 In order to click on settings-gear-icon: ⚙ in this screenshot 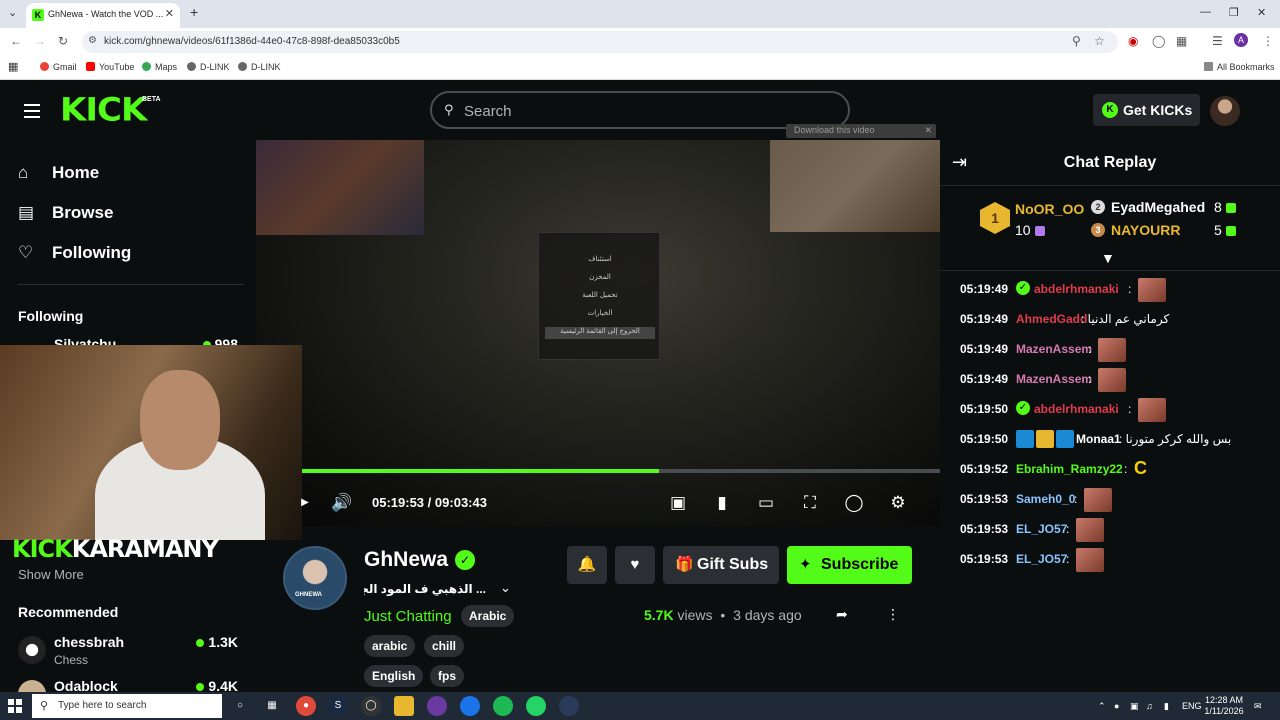, I will do `click(898, 503)`.